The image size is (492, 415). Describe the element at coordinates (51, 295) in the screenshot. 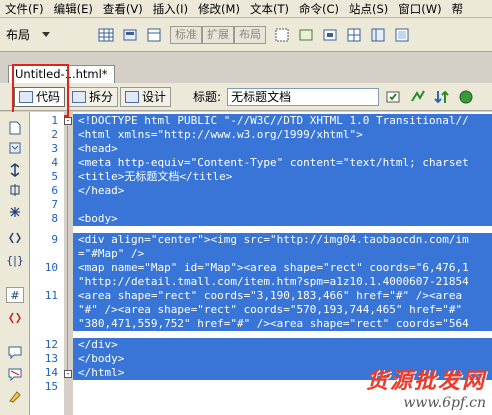

I see `line-number: 11` at that location.